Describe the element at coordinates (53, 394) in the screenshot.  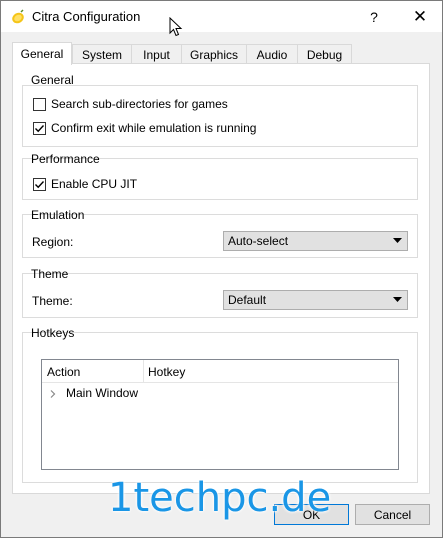
I see `chevron-right-icon` at that location.